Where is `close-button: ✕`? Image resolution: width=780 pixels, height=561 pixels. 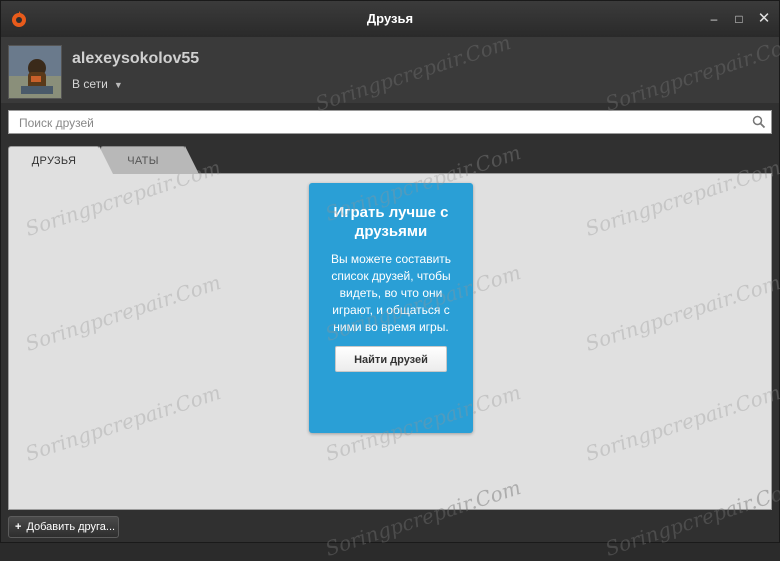
close-button: ✕ is located at coordinates (764, 19).